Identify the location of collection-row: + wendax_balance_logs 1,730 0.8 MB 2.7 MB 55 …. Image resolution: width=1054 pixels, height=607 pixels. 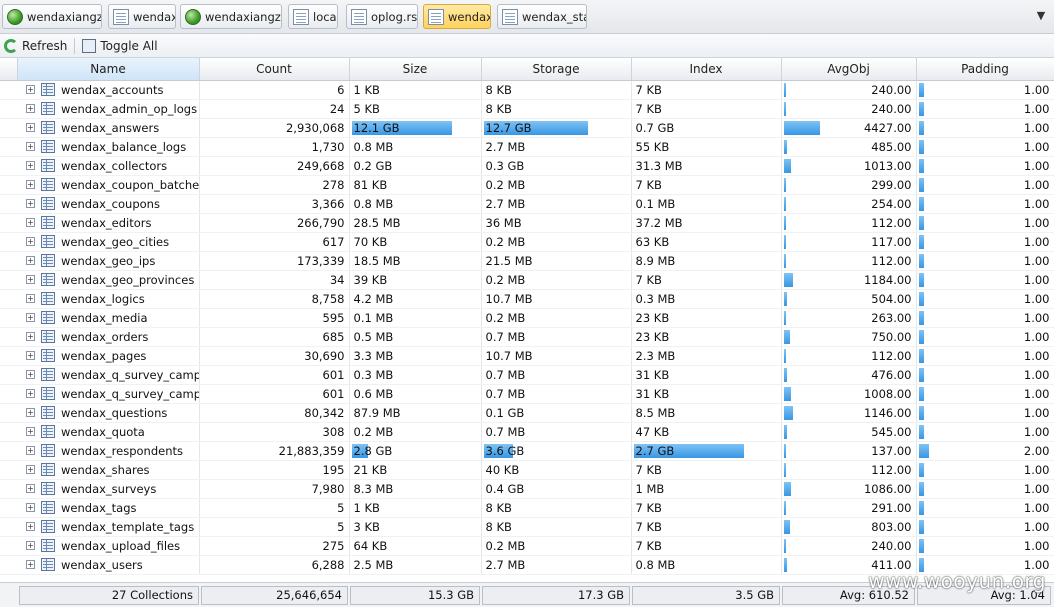
(527, 147).